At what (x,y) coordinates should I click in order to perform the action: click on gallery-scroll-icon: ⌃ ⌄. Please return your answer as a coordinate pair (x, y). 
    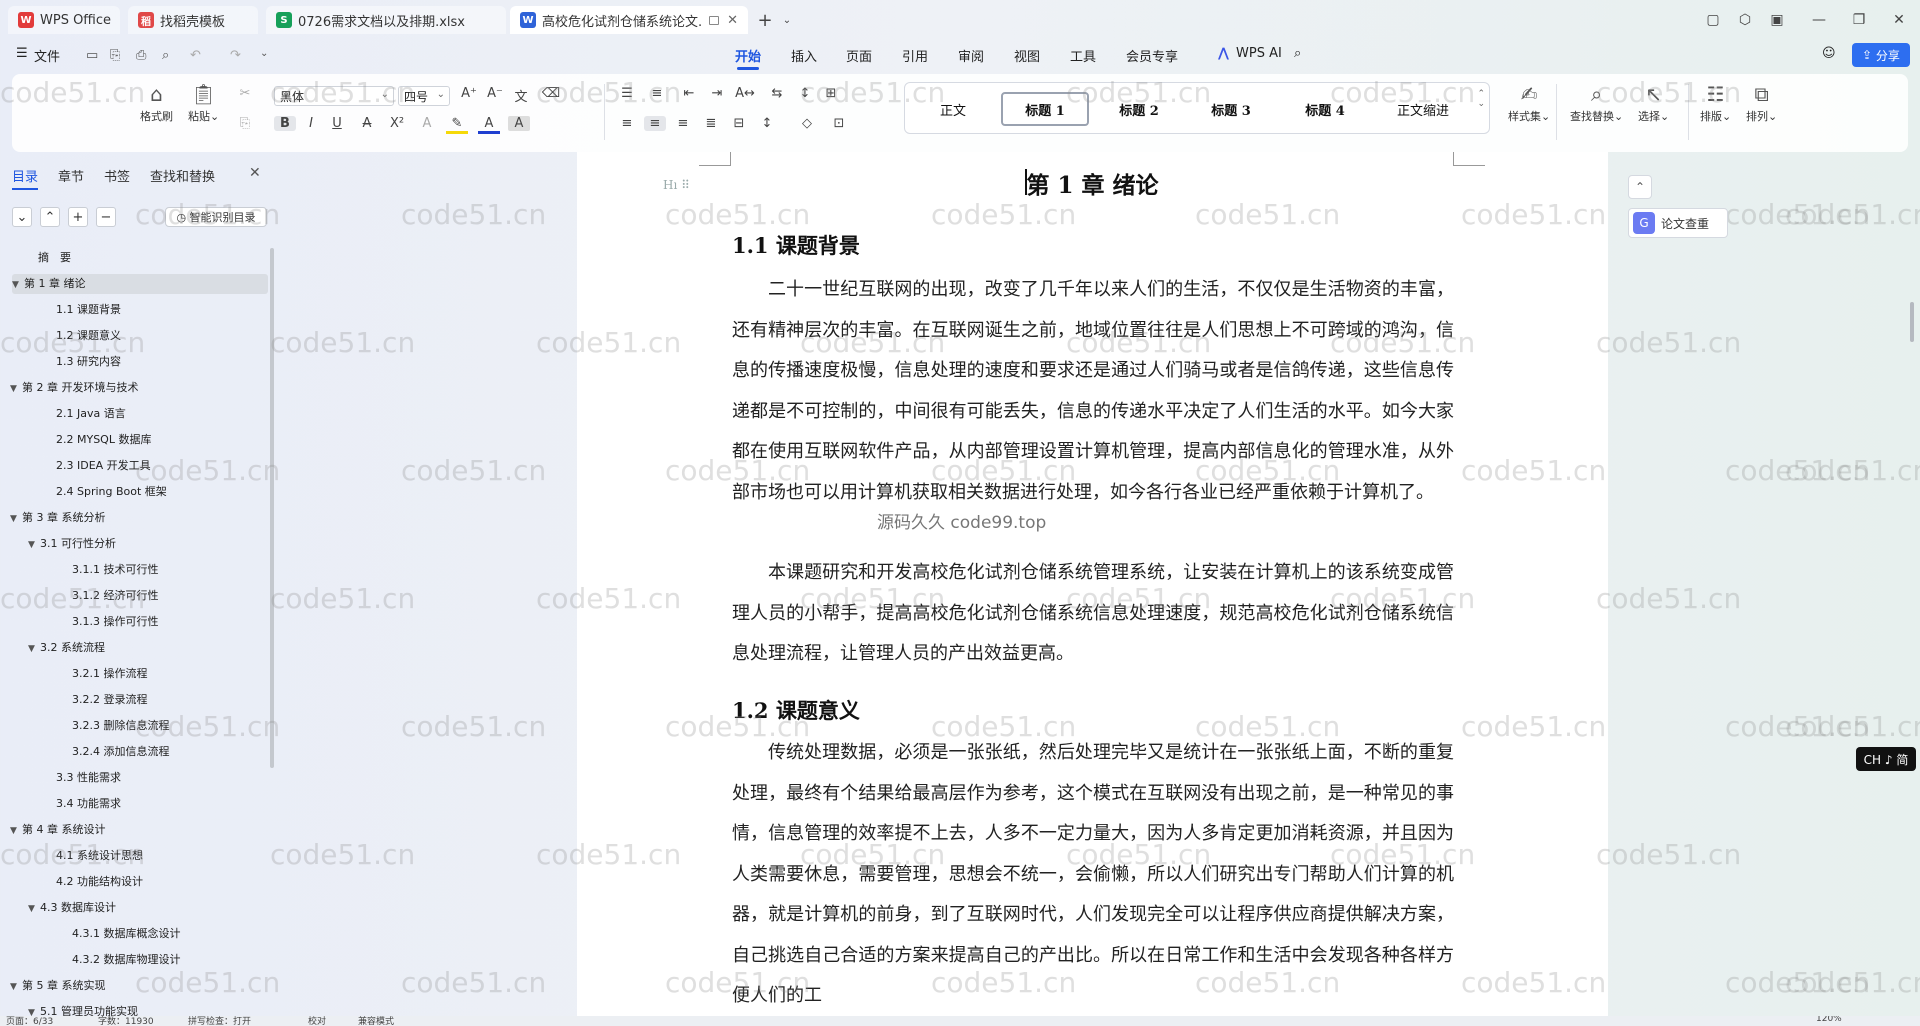
    Looking at the image, I should click on (1481, 99).